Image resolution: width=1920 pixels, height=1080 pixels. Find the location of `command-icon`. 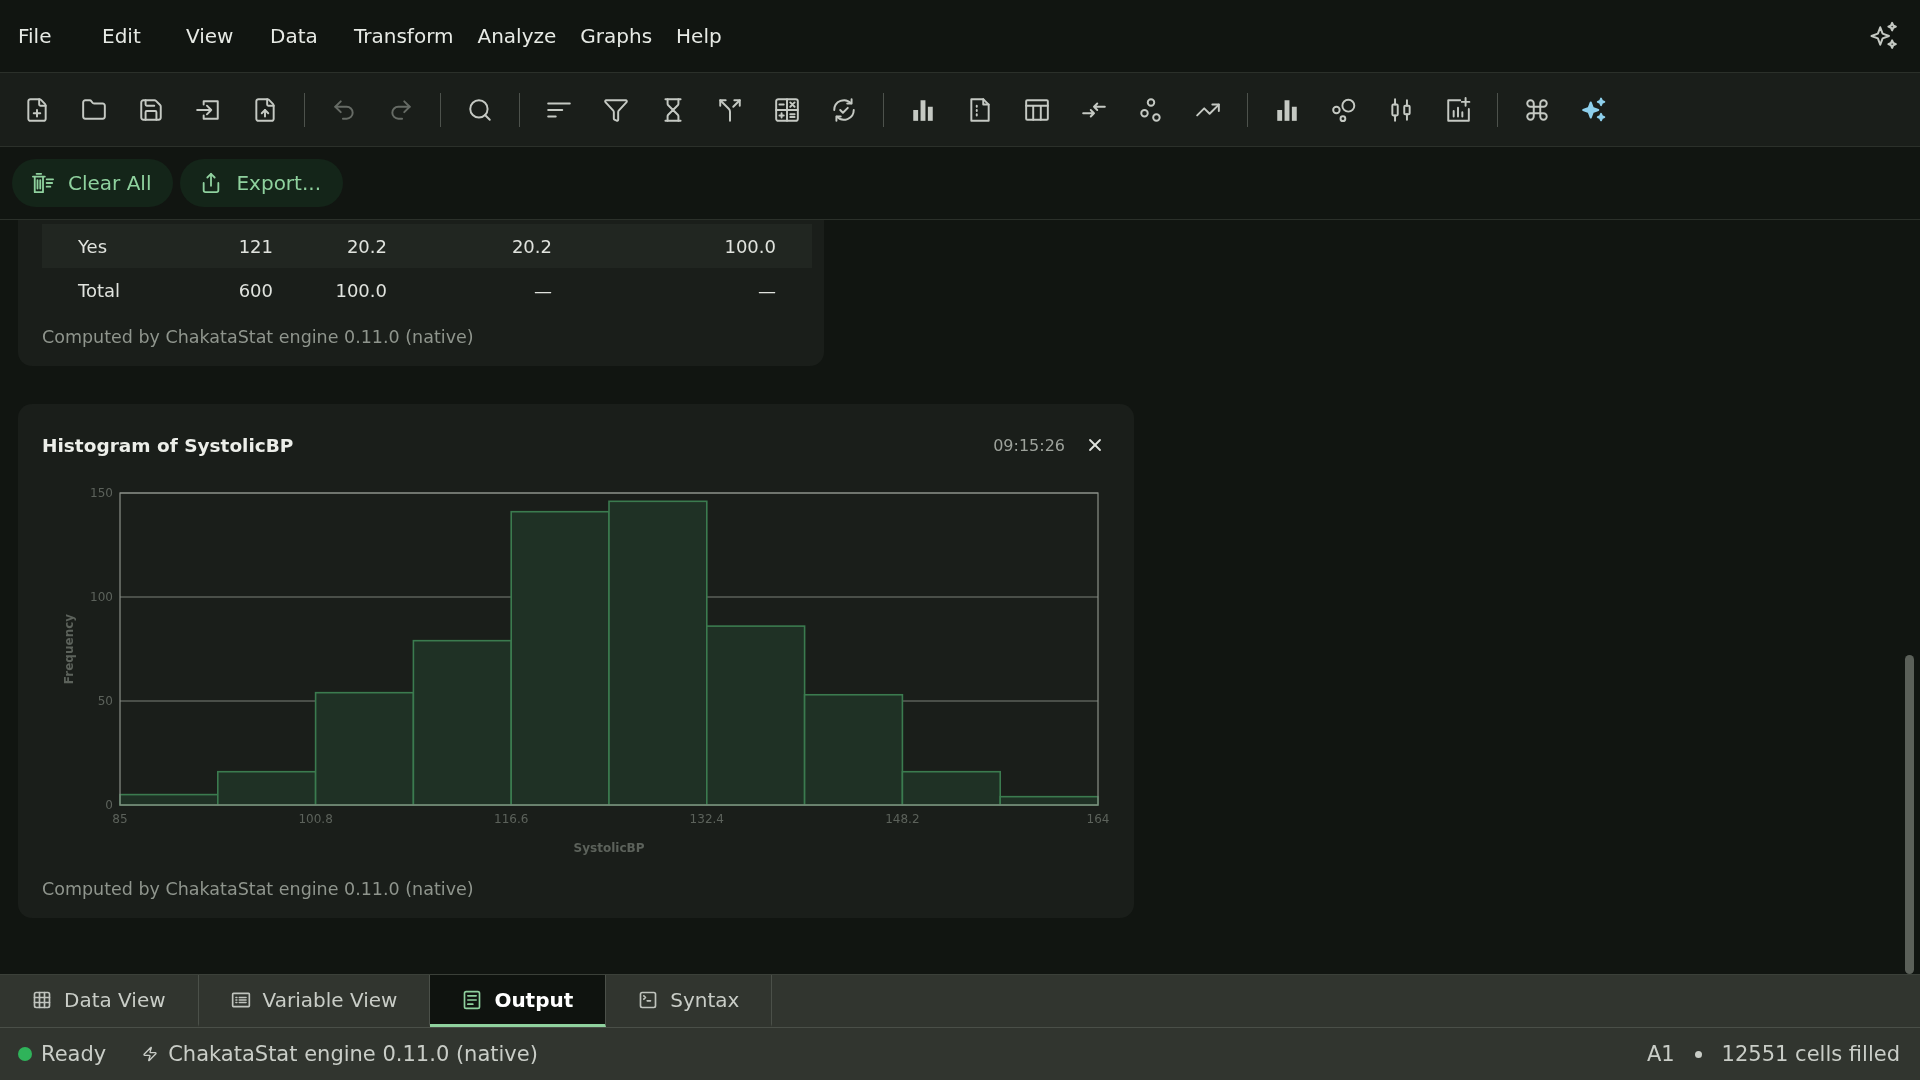

command-icon is located at coordinates (1537, 109).